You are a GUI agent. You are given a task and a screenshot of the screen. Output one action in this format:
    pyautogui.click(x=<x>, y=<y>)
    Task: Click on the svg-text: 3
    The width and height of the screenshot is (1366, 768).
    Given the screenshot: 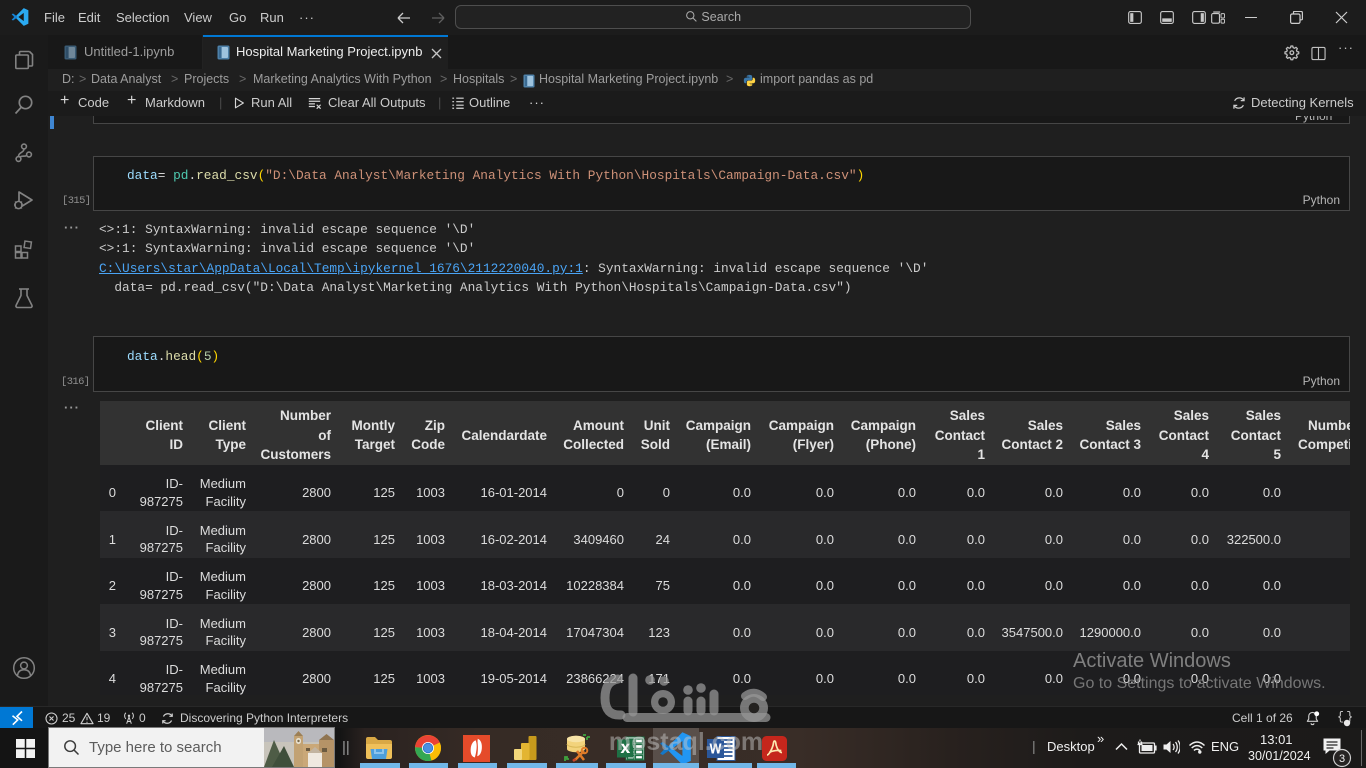 What is the action you would take?
    pyautogui.click(x=1342, y=759)
    